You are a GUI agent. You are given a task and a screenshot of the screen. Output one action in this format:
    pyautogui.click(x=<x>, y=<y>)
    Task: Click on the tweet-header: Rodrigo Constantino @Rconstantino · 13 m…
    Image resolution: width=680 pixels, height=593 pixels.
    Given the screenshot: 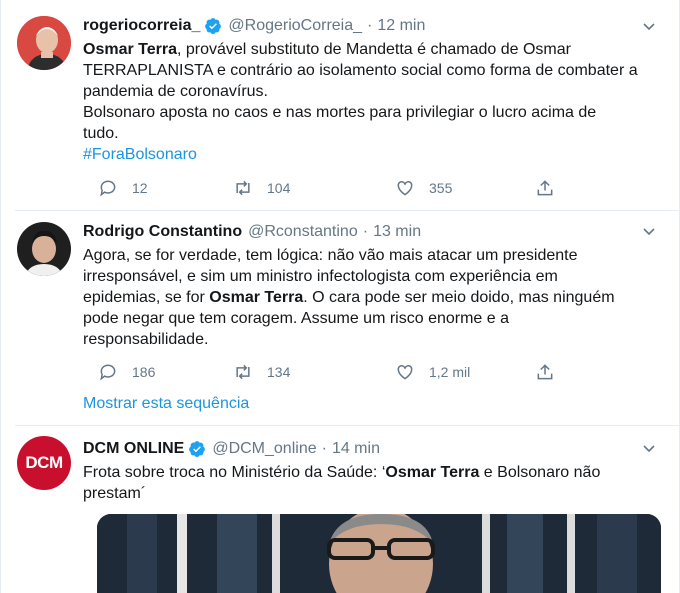 What is the action you would take?
    pyautogui.click(x=252, y=232)
    